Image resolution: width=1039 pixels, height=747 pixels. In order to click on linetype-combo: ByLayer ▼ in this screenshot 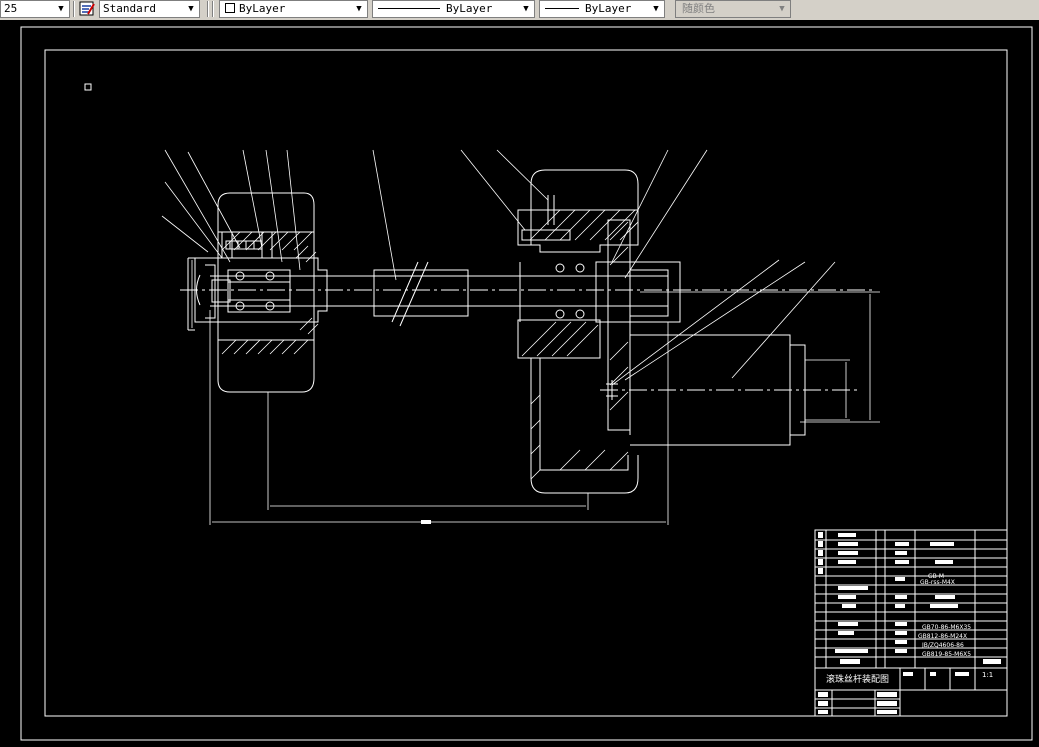, I will do `click(453, 9)`.